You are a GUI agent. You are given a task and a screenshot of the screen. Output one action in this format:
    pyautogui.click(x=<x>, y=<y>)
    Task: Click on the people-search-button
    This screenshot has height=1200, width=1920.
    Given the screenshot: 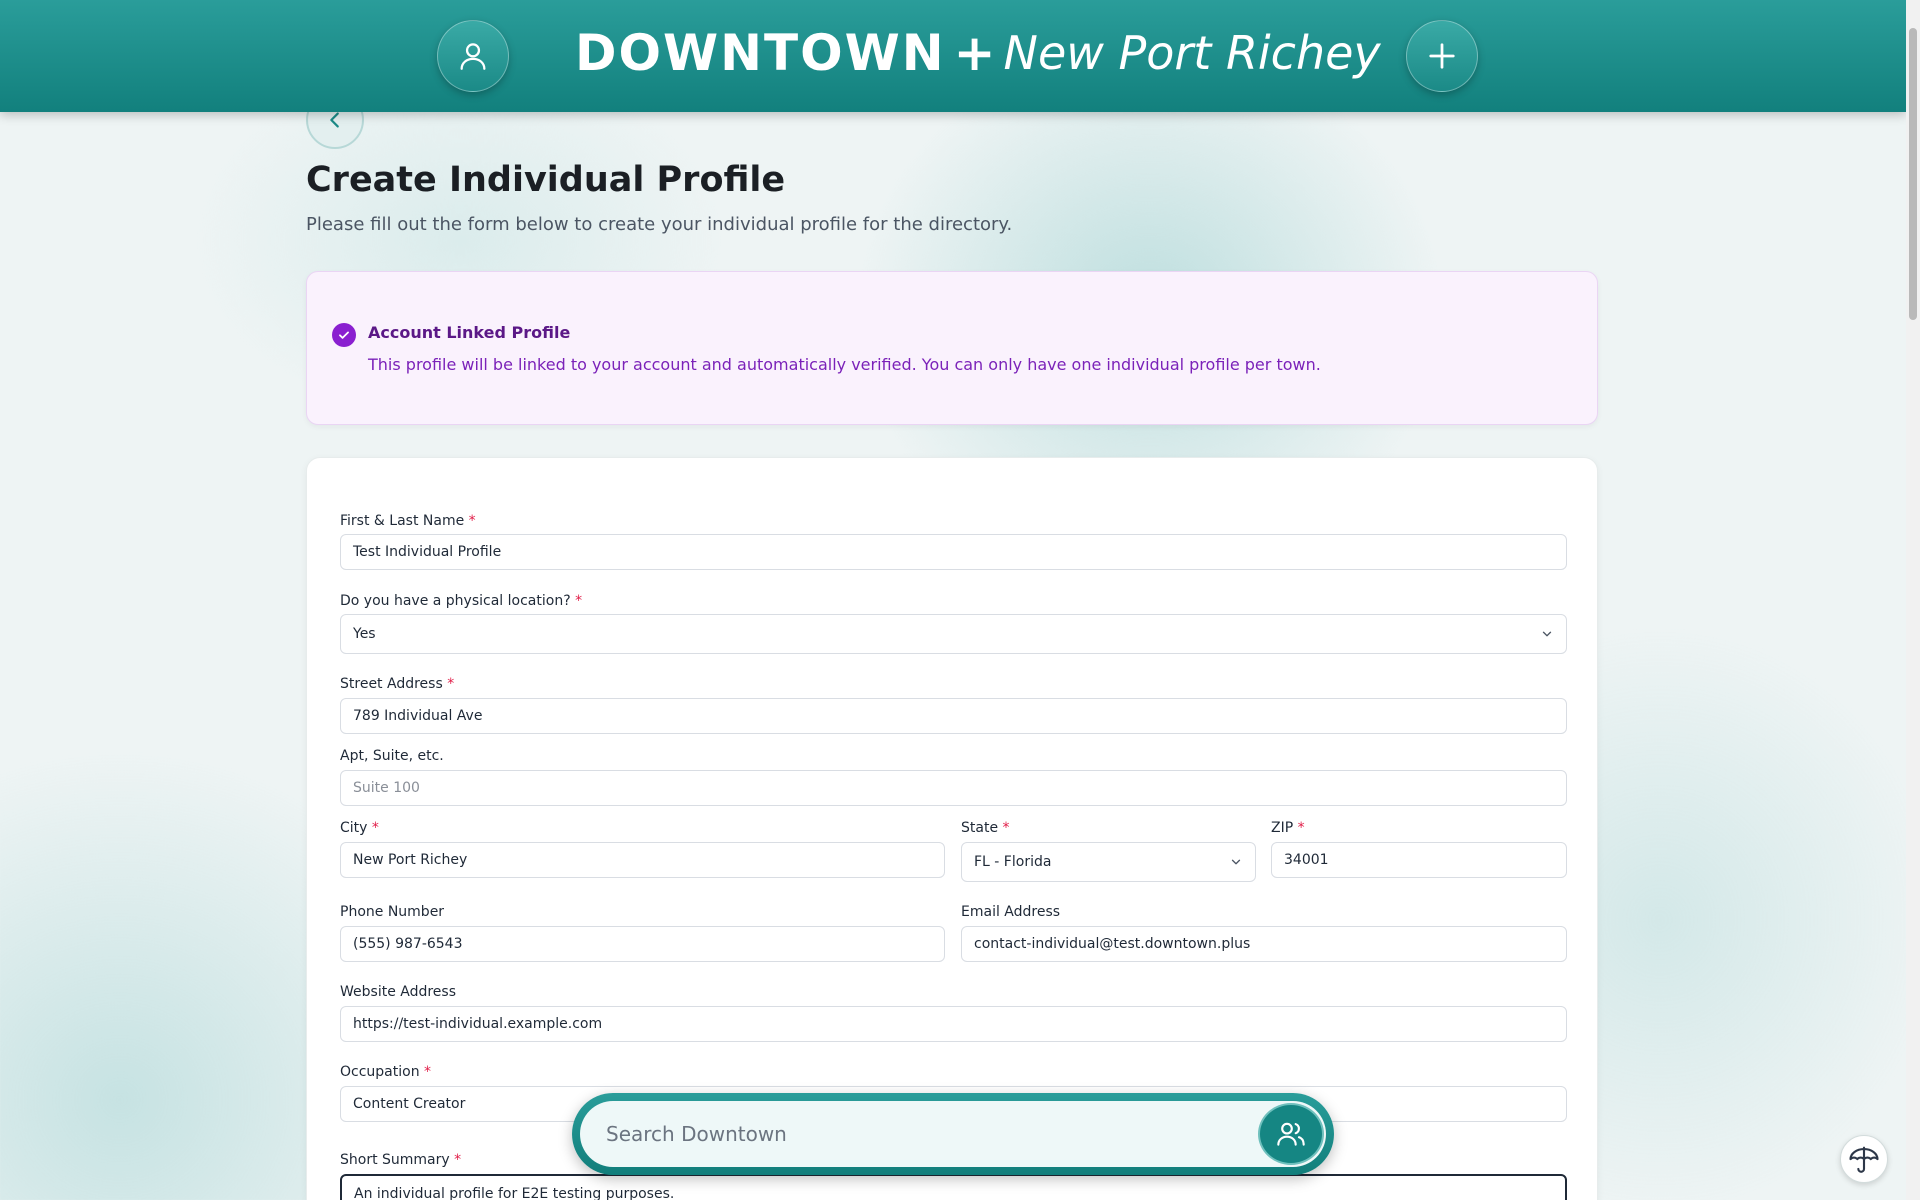 What is the action you would take?
    pyautogui.click(x=1291, y=1134)
    